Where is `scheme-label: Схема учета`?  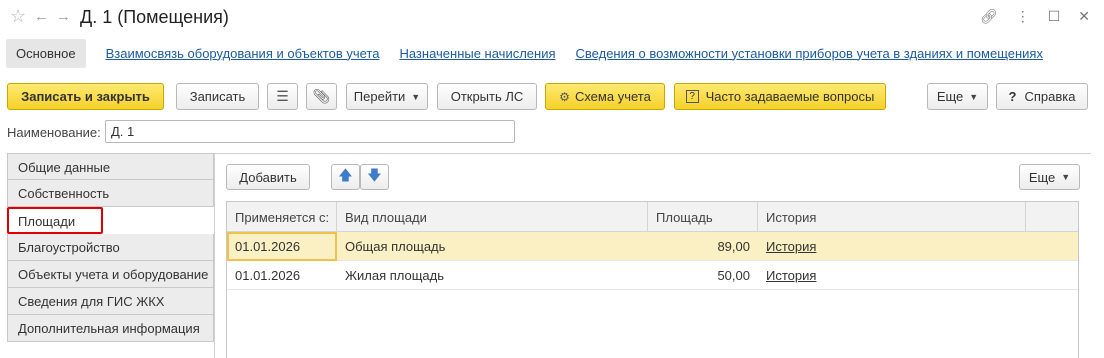 scheme-label: Схема учета is located at coordinates (612, 96).